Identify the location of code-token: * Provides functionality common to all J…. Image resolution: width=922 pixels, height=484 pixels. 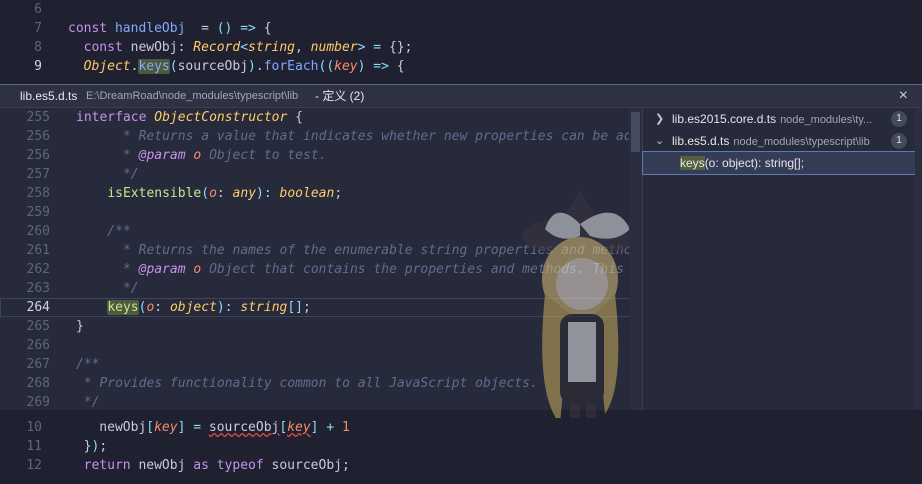
(307, 383).